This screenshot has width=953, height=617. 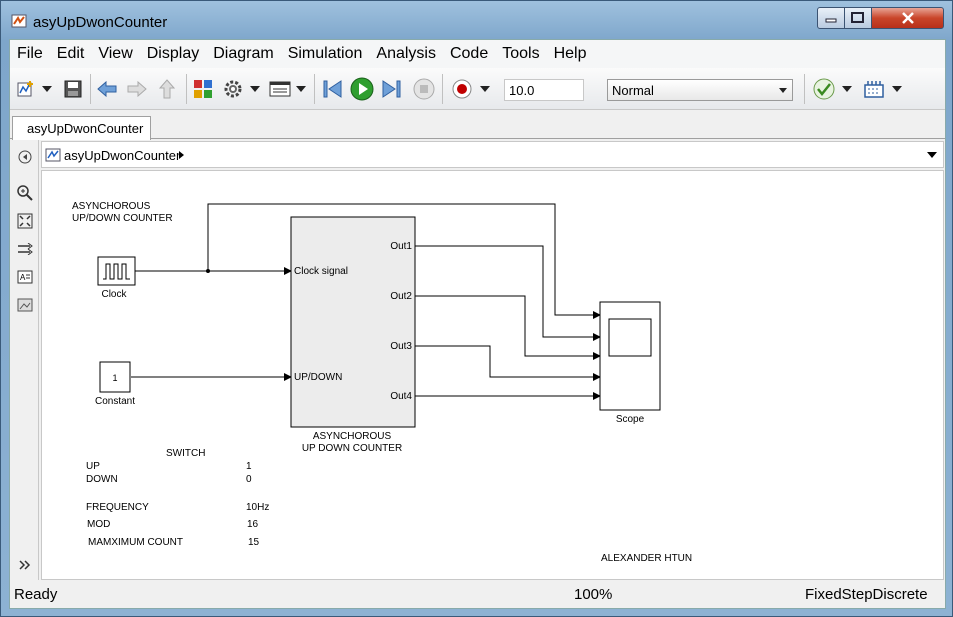 I want to click on record-button, so click(x=462, y=89).